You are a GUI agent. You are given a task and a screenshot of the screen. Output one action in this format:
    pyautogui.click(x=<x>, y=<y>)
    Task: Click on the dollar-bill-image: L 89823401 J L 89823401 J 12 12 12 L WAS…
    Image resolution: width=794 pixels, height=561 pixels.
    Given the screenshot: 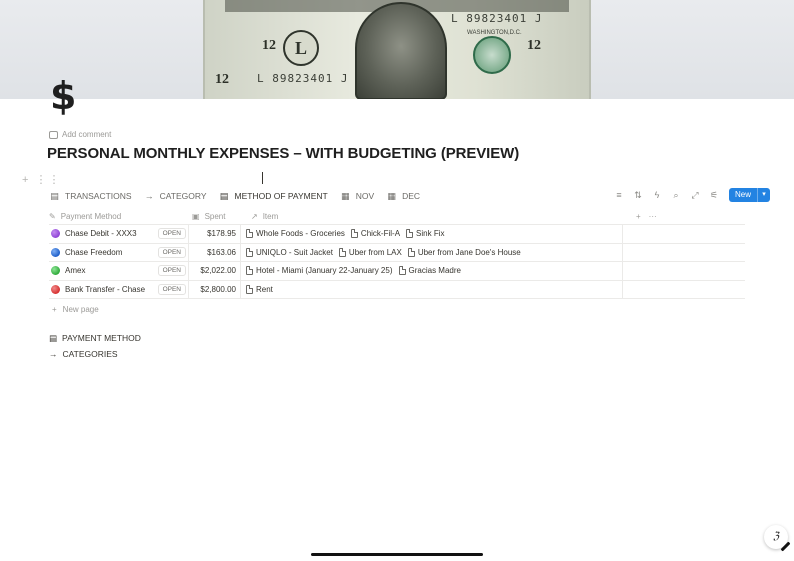 What is the action you would take?
    pyautogui.click(x=397, y=49)
    